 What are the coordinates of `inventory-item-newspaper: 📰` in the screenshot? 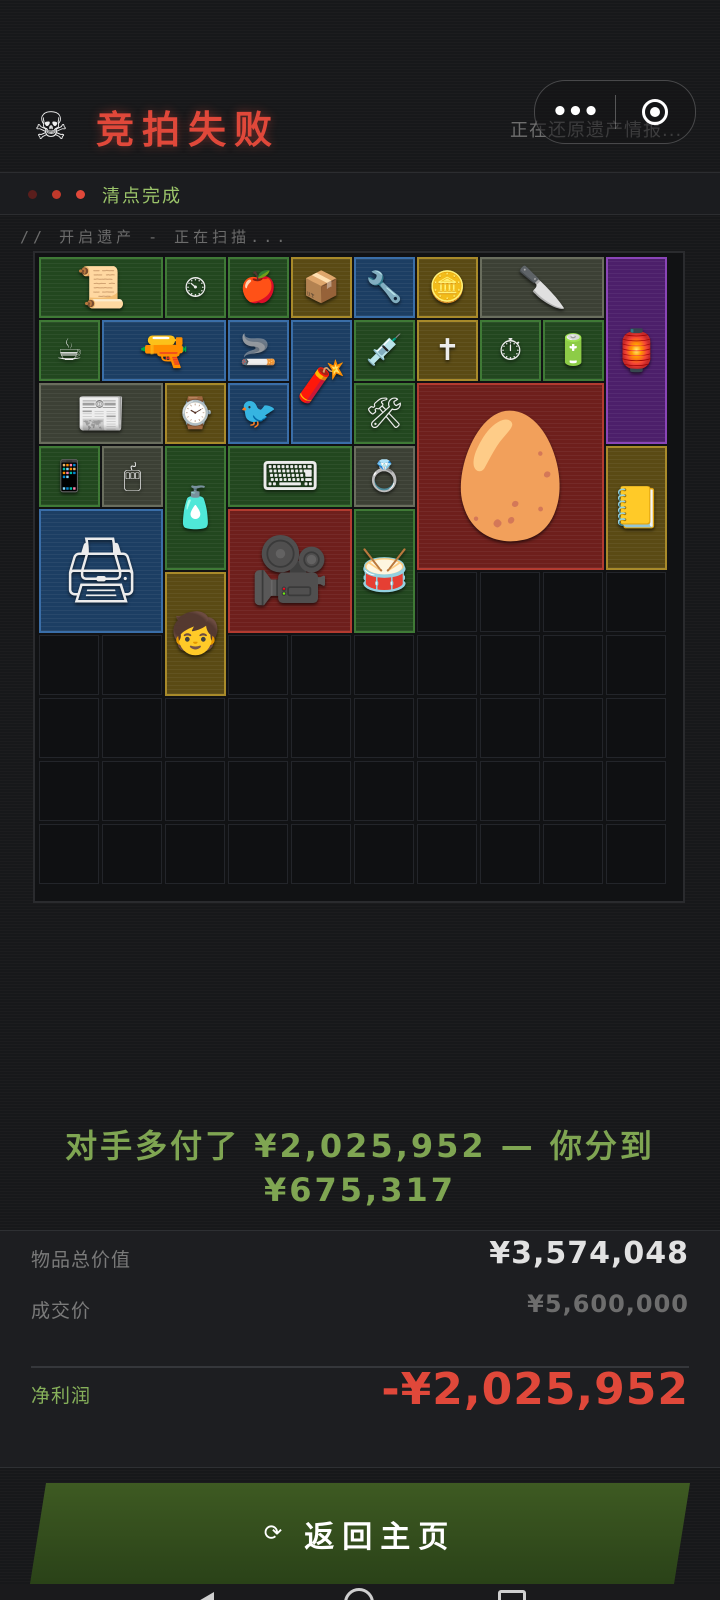 It's located at (101, 413).